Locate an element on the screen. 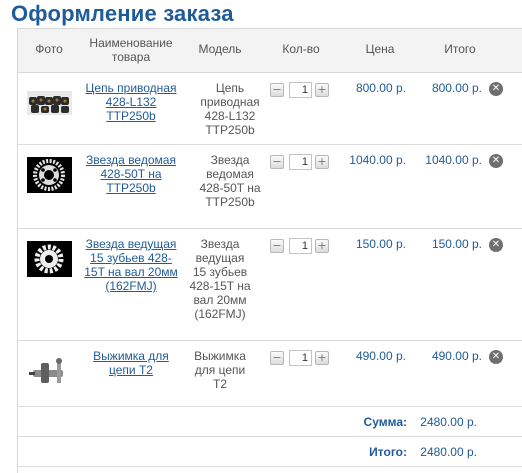  header-photo: Фото is located at coordinates (49, 49).